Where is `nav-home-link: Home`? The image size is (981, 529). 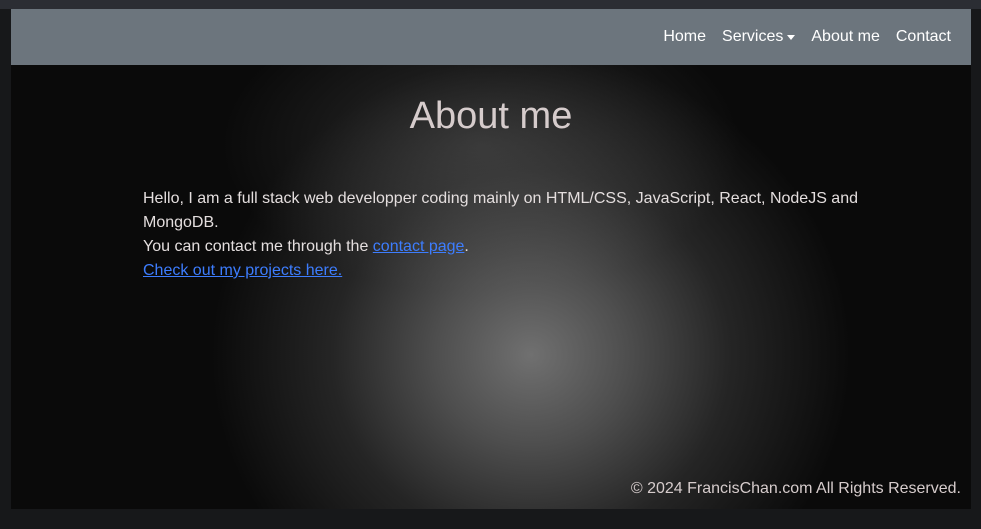 nav-home-link: Home is located at coordinates (684, 37).